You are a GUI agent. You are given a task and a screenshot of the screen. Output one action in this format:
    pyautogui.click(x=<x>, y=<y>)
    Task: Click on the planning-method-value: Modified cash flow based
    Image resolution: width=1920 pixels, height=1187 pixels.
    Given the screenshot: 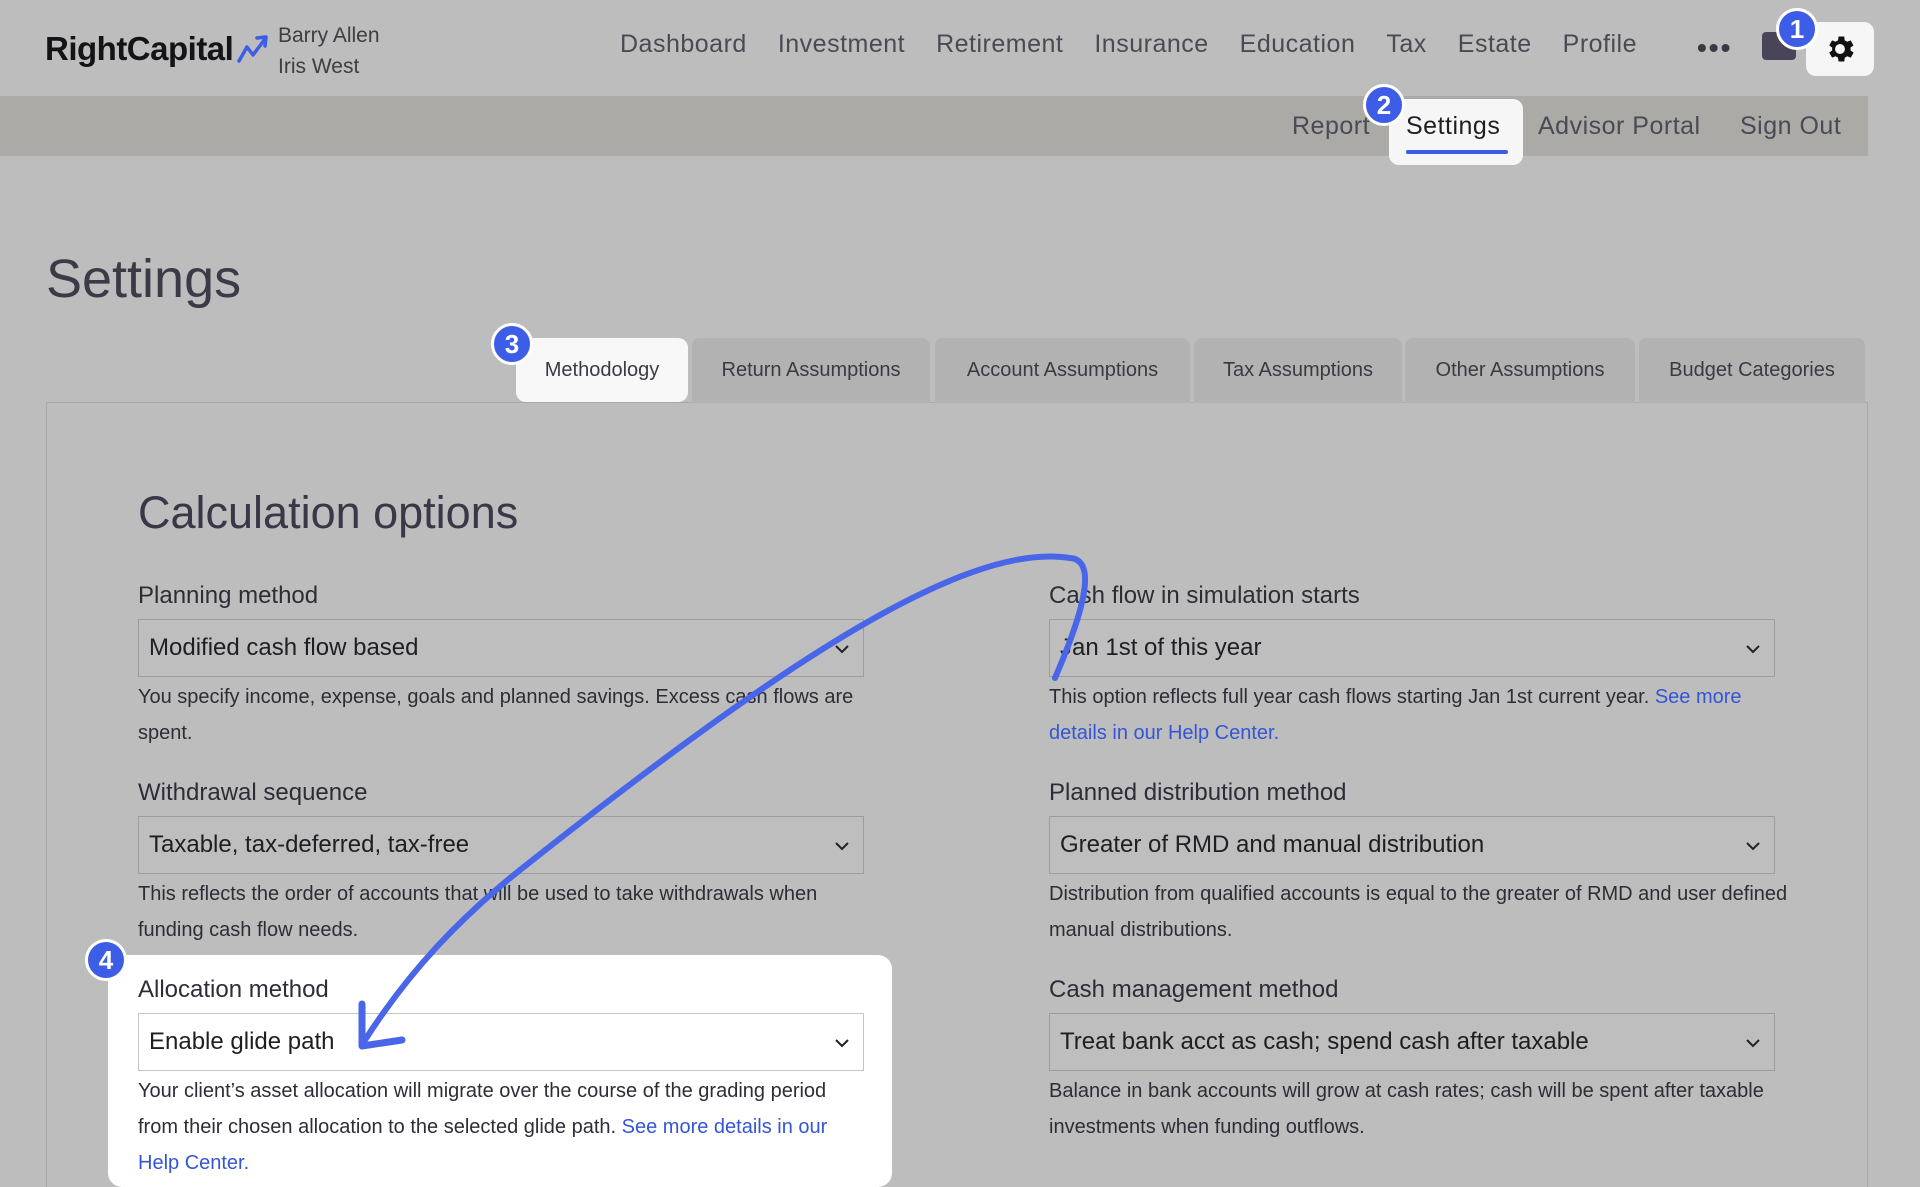 What is the action you would take?
    pyautogui.click(x=284, y=647)
    